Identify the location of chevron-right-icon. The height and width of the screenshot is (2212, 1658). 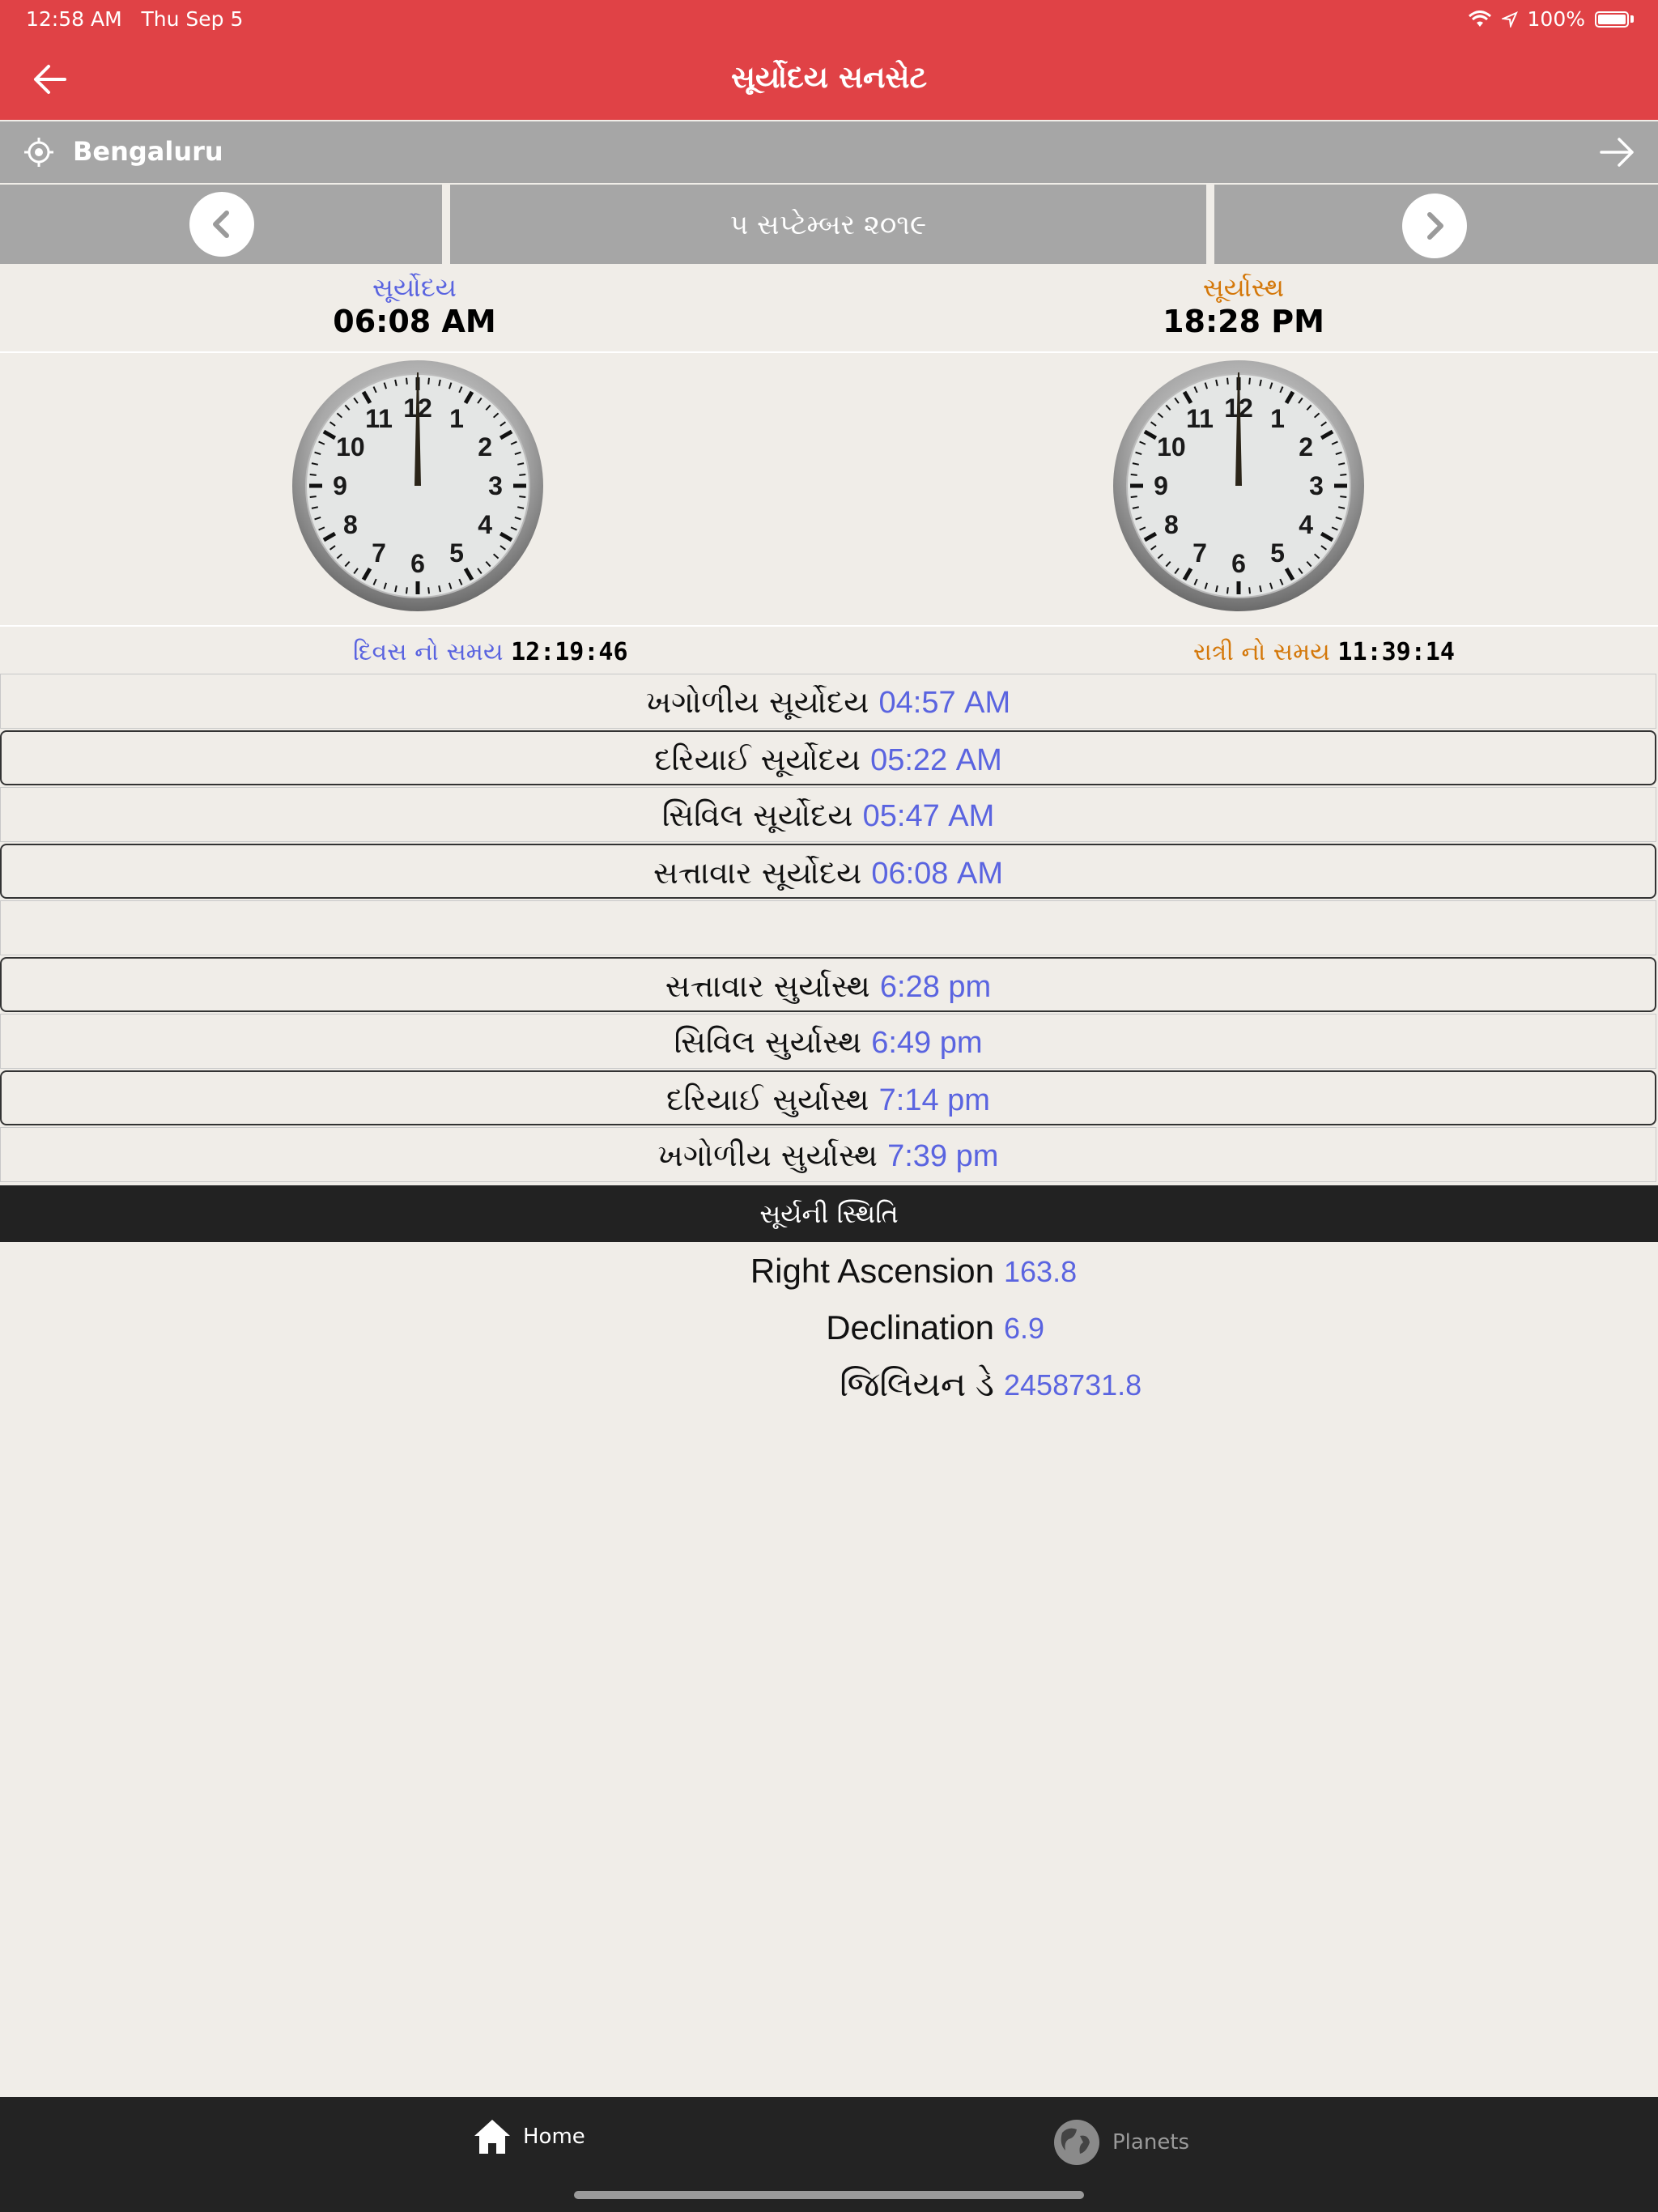
(1435, 226).